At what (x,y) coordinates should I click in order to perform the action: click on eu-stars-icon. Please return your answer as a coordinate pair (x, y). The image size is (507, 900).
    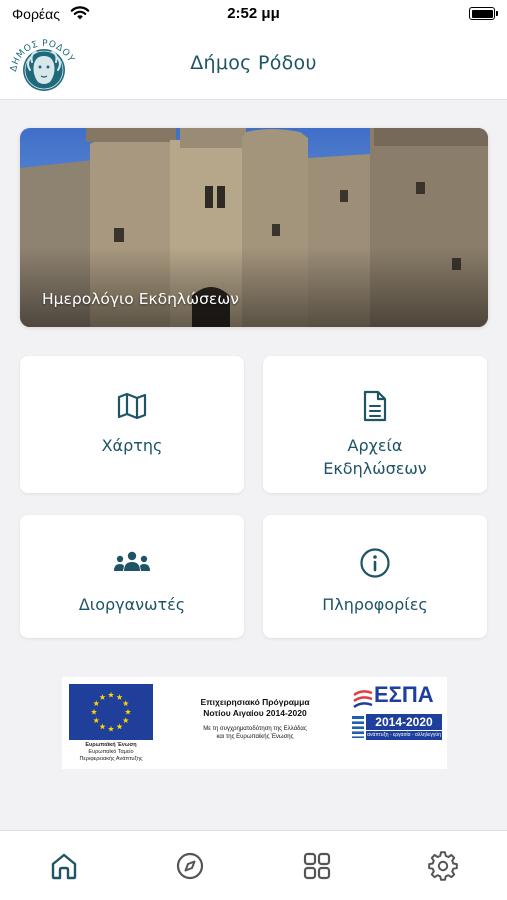
    Looking at the image, I should click on (111, 711).